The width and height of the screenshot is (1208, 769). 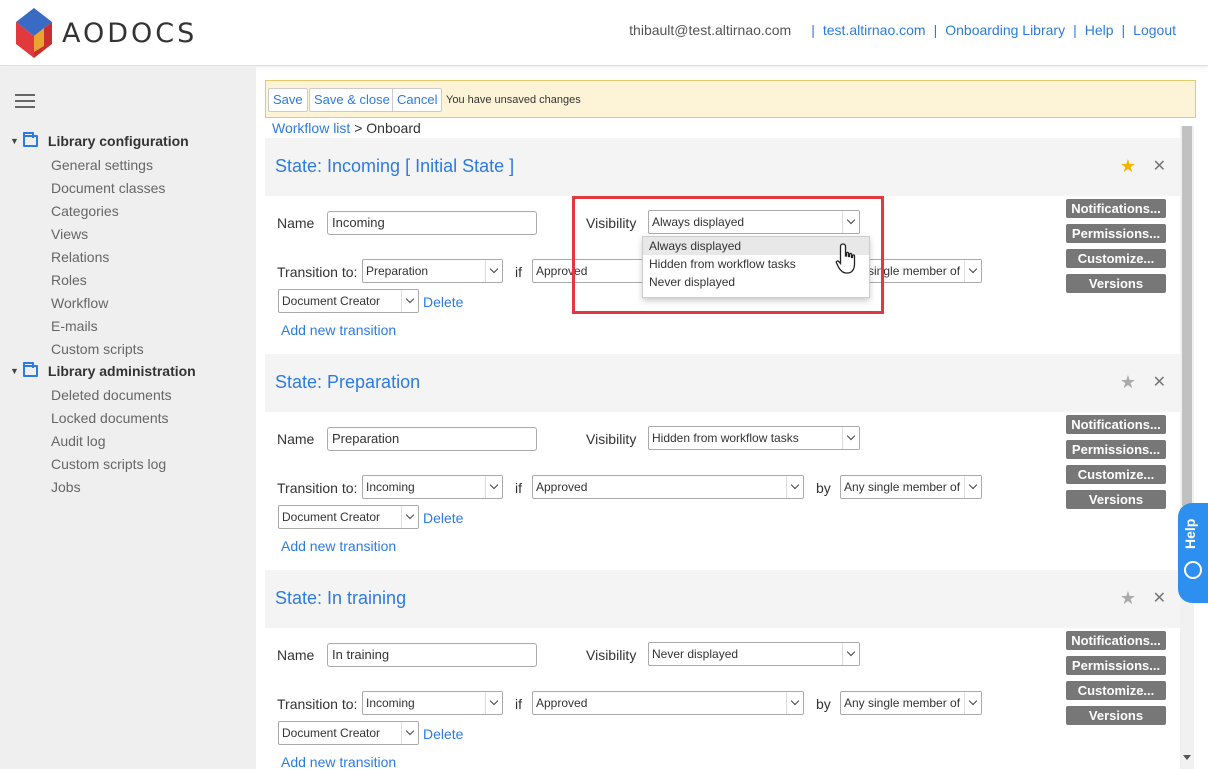 I want to click on library-link: Onboarding Library, so click(x=1005, y=30).